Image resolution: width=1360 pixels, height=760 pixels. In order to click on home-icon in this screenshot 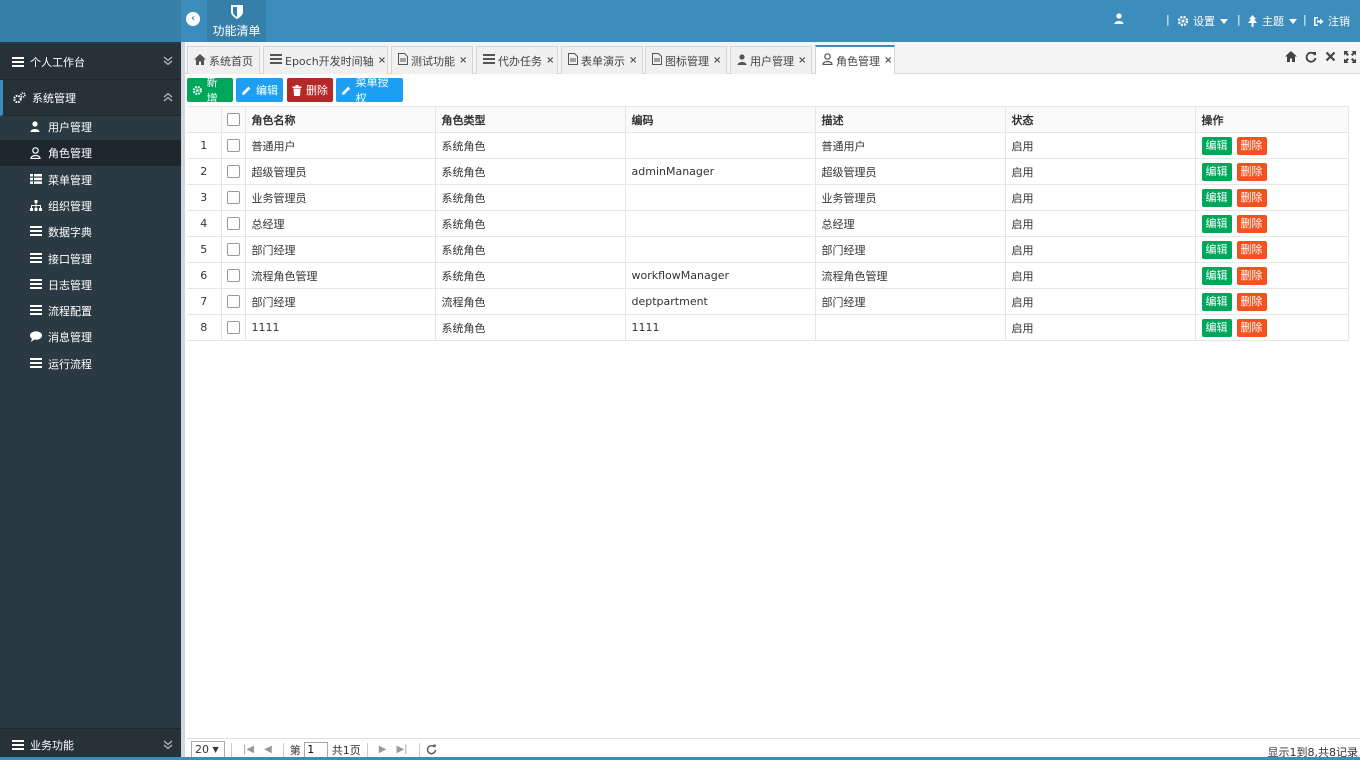, I will do `click(1291, 56)`.